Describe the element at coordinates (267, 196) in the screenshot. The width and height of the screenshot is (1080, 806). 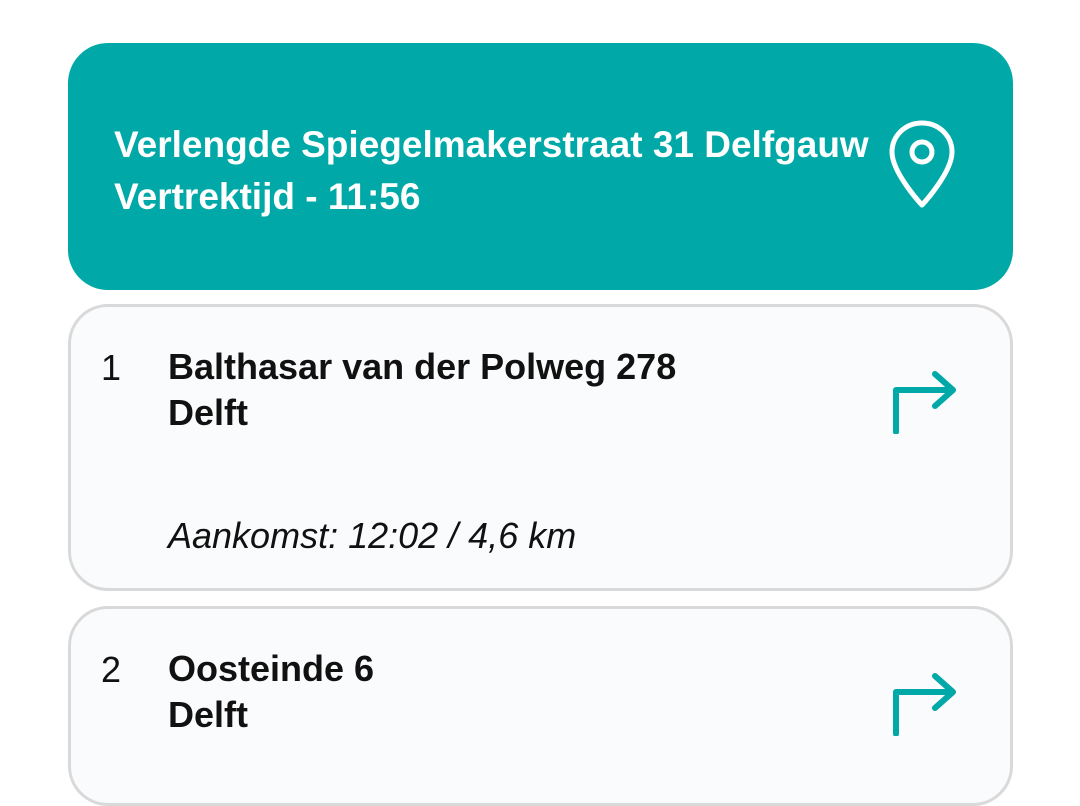
I see `departure-time: Vertrektijd - 11:56` at that location.